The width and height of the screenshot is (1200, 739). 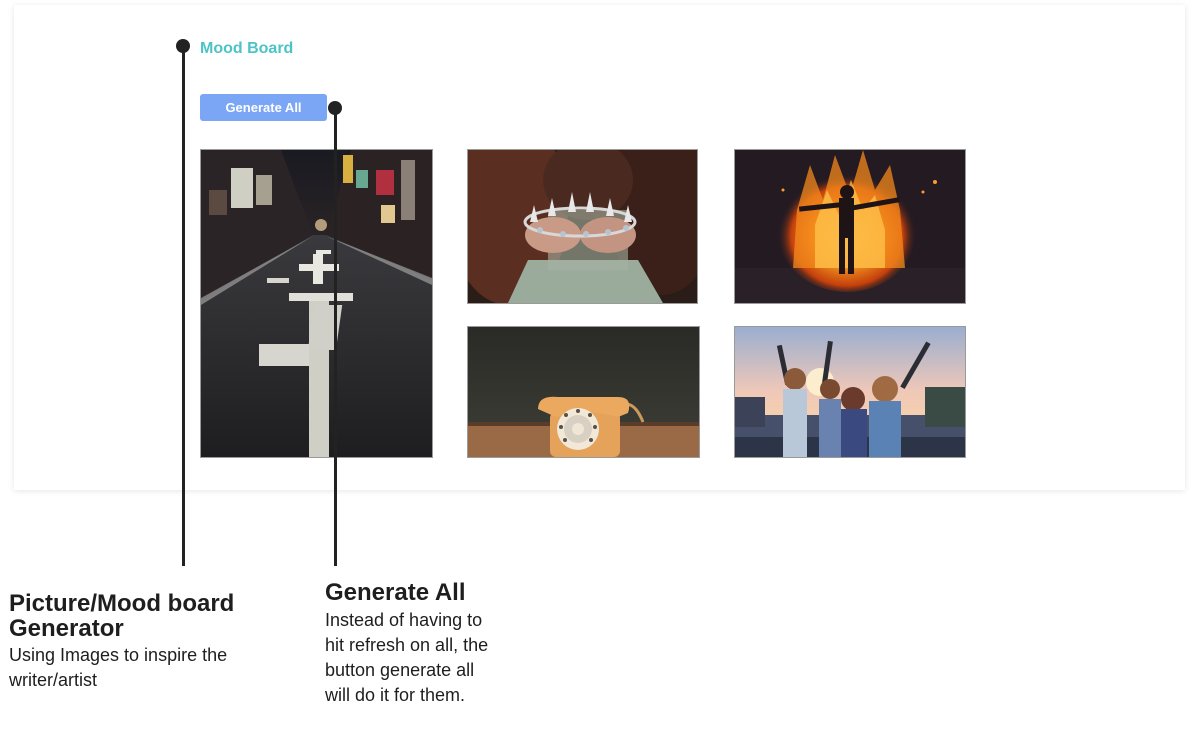 I want to click on board-annotation-body-line1: Using Images to inspire the, so click(x=118, y=655).